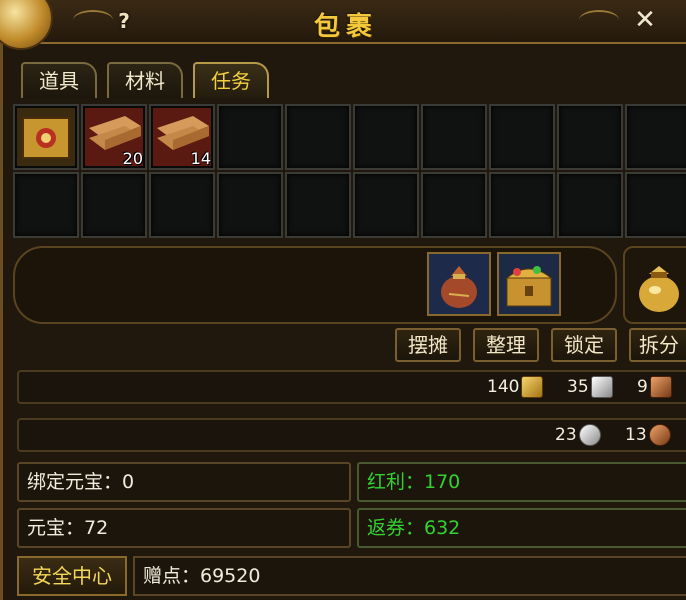 The width and height of the screenshot is (686, 600). I want to click on sort-button: 整理, so click(506, 345).